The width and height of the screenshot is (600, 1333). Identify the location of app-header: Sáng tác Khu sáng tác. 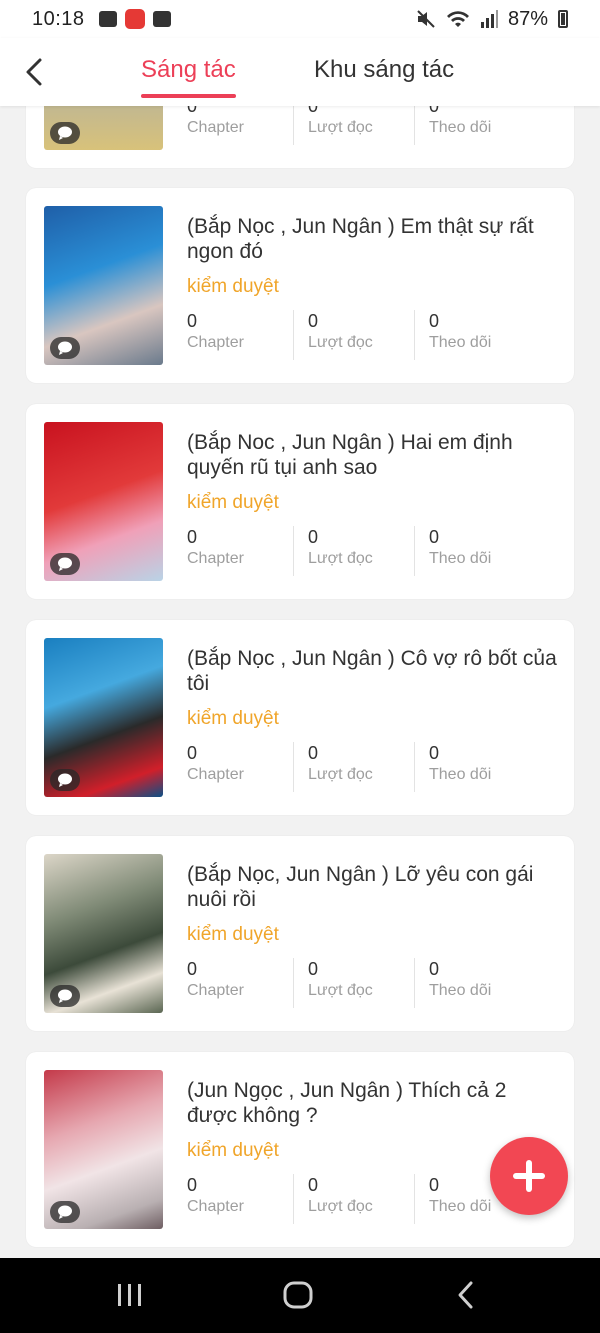
(300, 72).